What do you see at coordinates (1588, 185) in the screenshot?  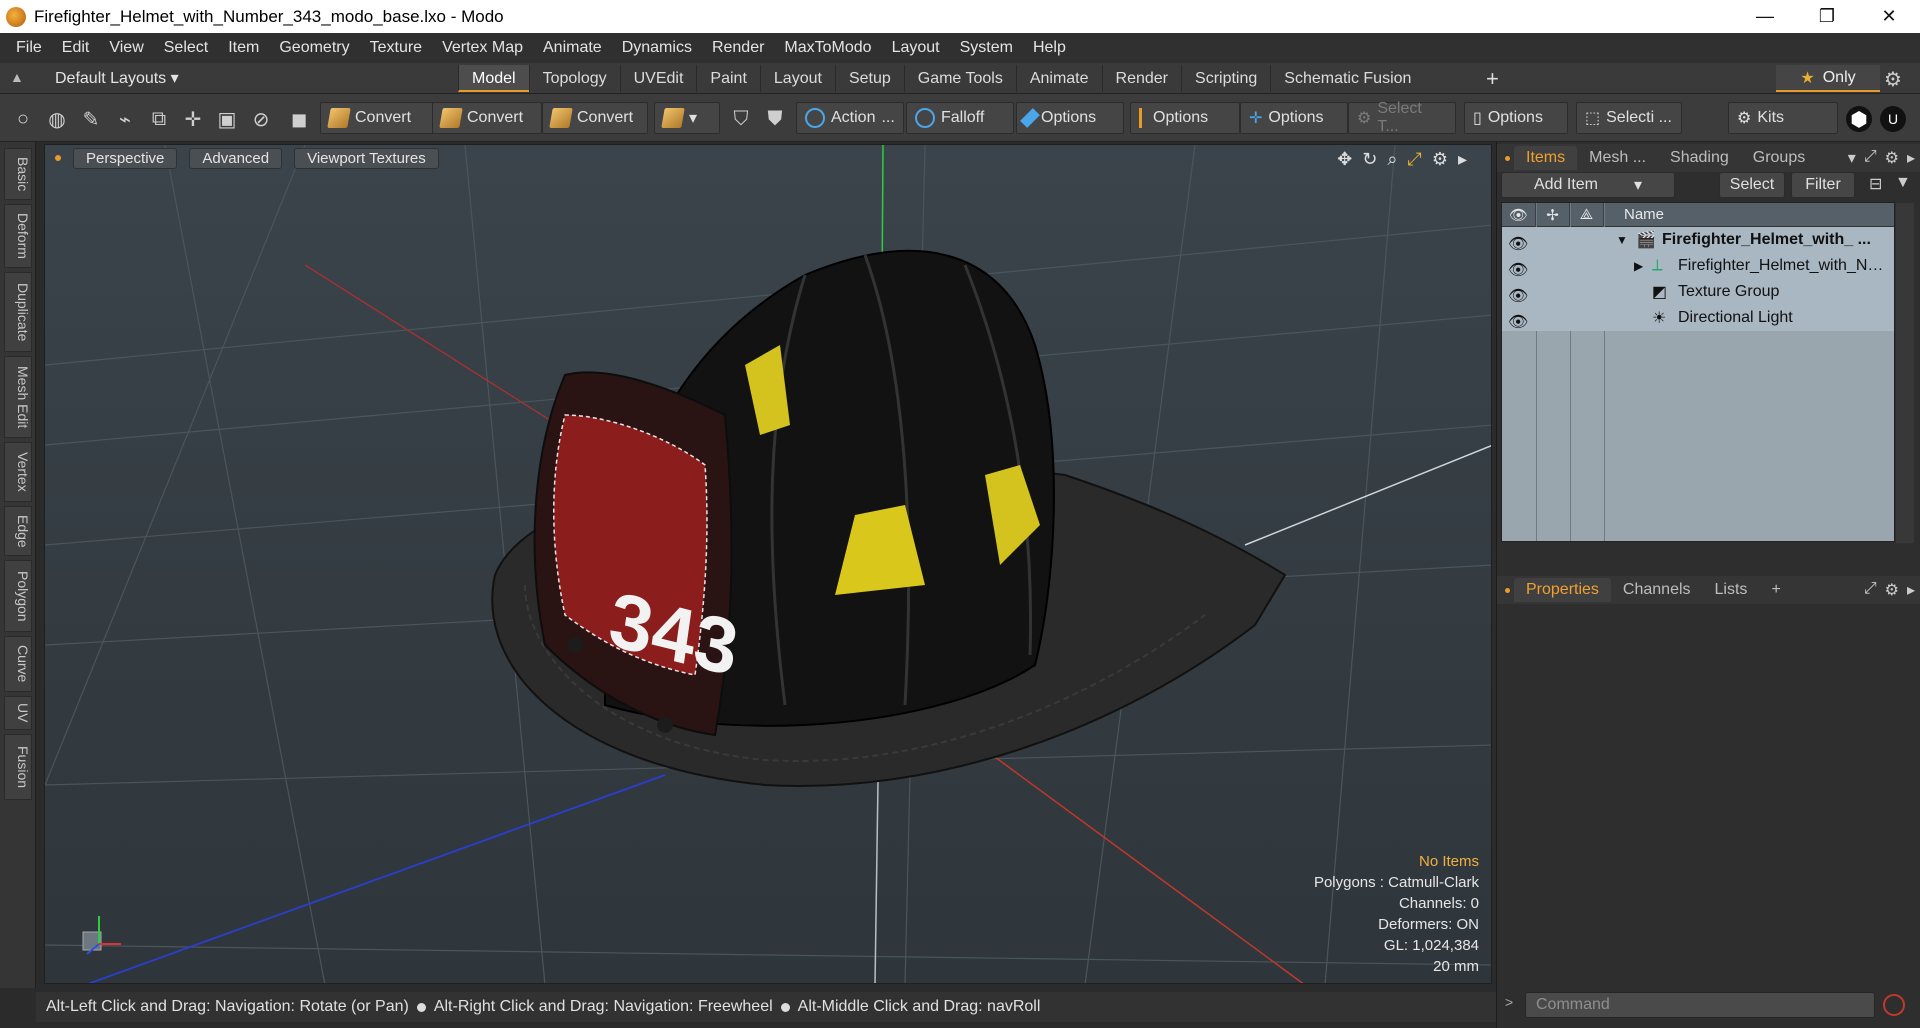 I see `add-item-button: Add Item ▾` at bounding box center [1588, 185].